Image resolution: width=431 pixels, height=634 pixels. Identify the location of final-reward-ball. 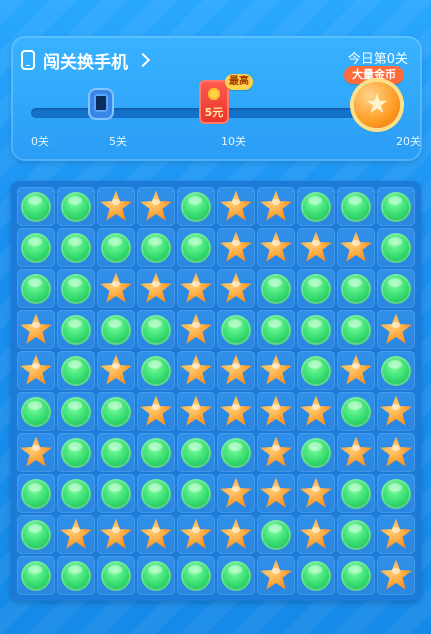
(377, 105).